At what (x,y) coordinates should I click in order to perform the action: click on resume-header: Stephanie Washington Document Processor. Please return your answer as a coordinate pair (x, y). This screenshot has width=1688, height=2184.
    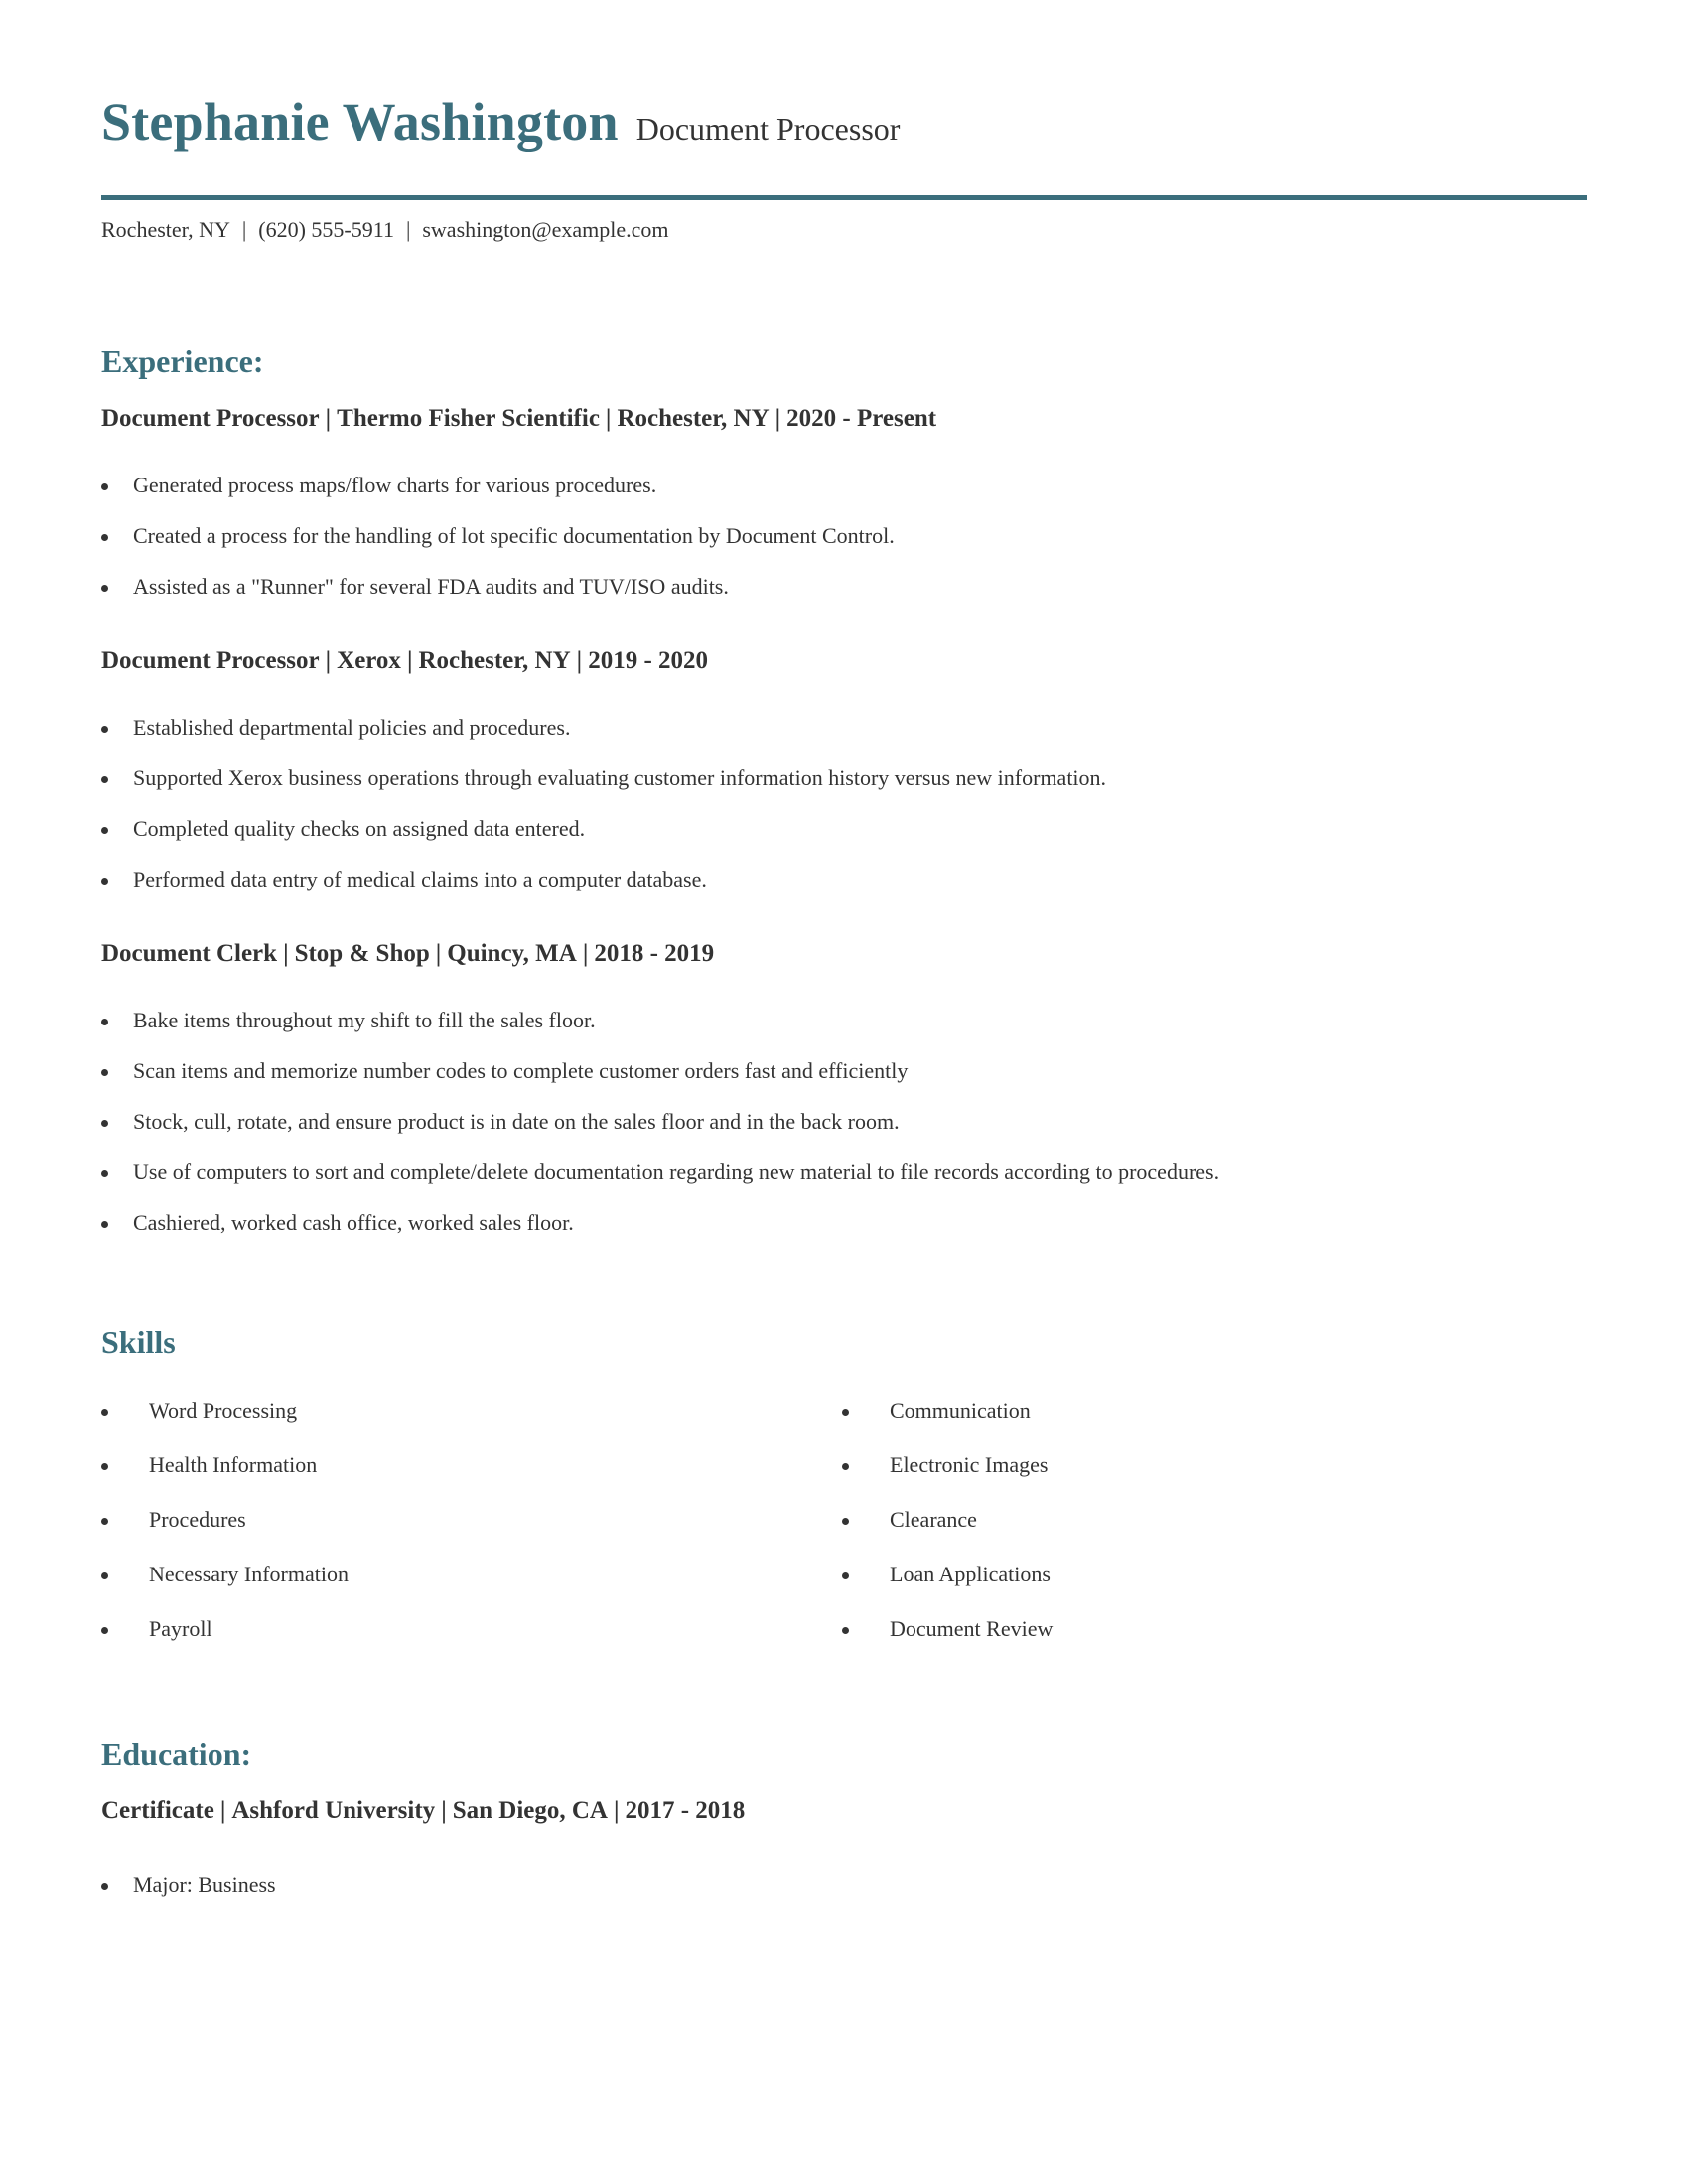
    Looking at the image, I should click on (500, 122).